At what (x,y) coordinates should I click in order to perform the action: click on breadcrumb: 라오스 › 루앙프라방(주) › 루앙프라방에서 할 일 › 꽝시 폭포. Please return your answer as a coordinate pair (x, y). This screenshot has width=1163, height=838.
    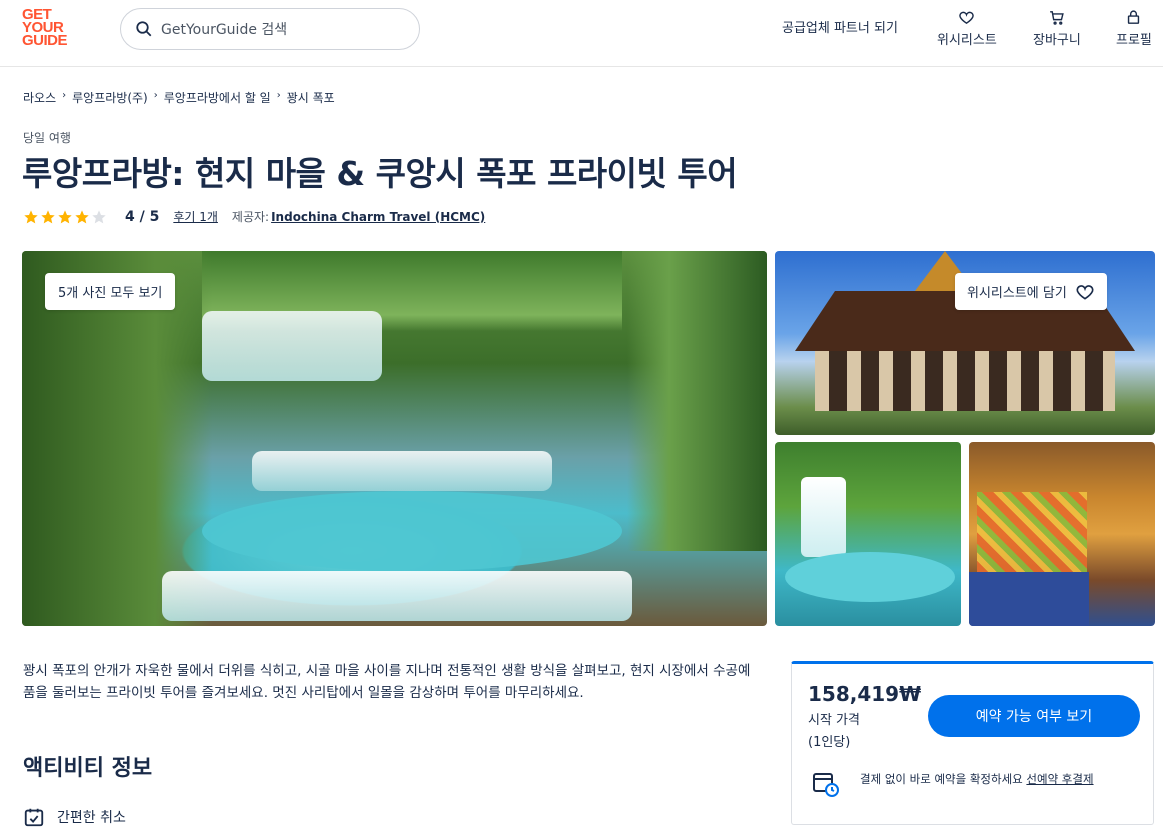
    Looking at the image, I should click on (179, 97).